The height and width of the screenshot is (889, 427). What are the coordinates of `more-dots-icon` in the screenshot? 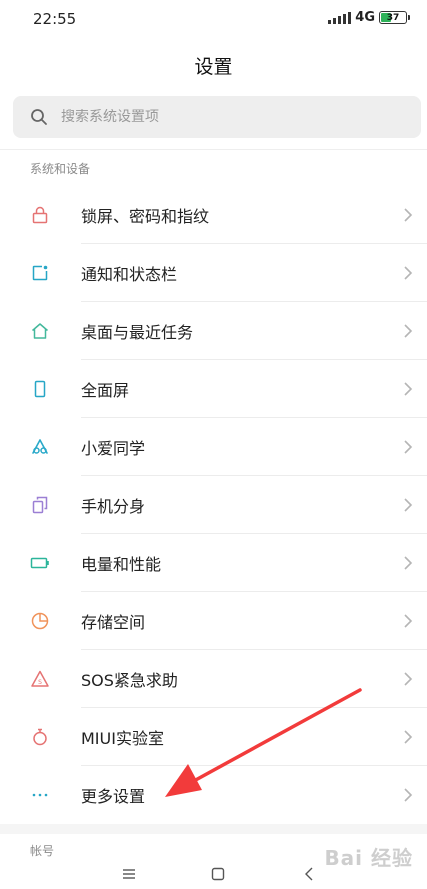 It's located at (40, 795).